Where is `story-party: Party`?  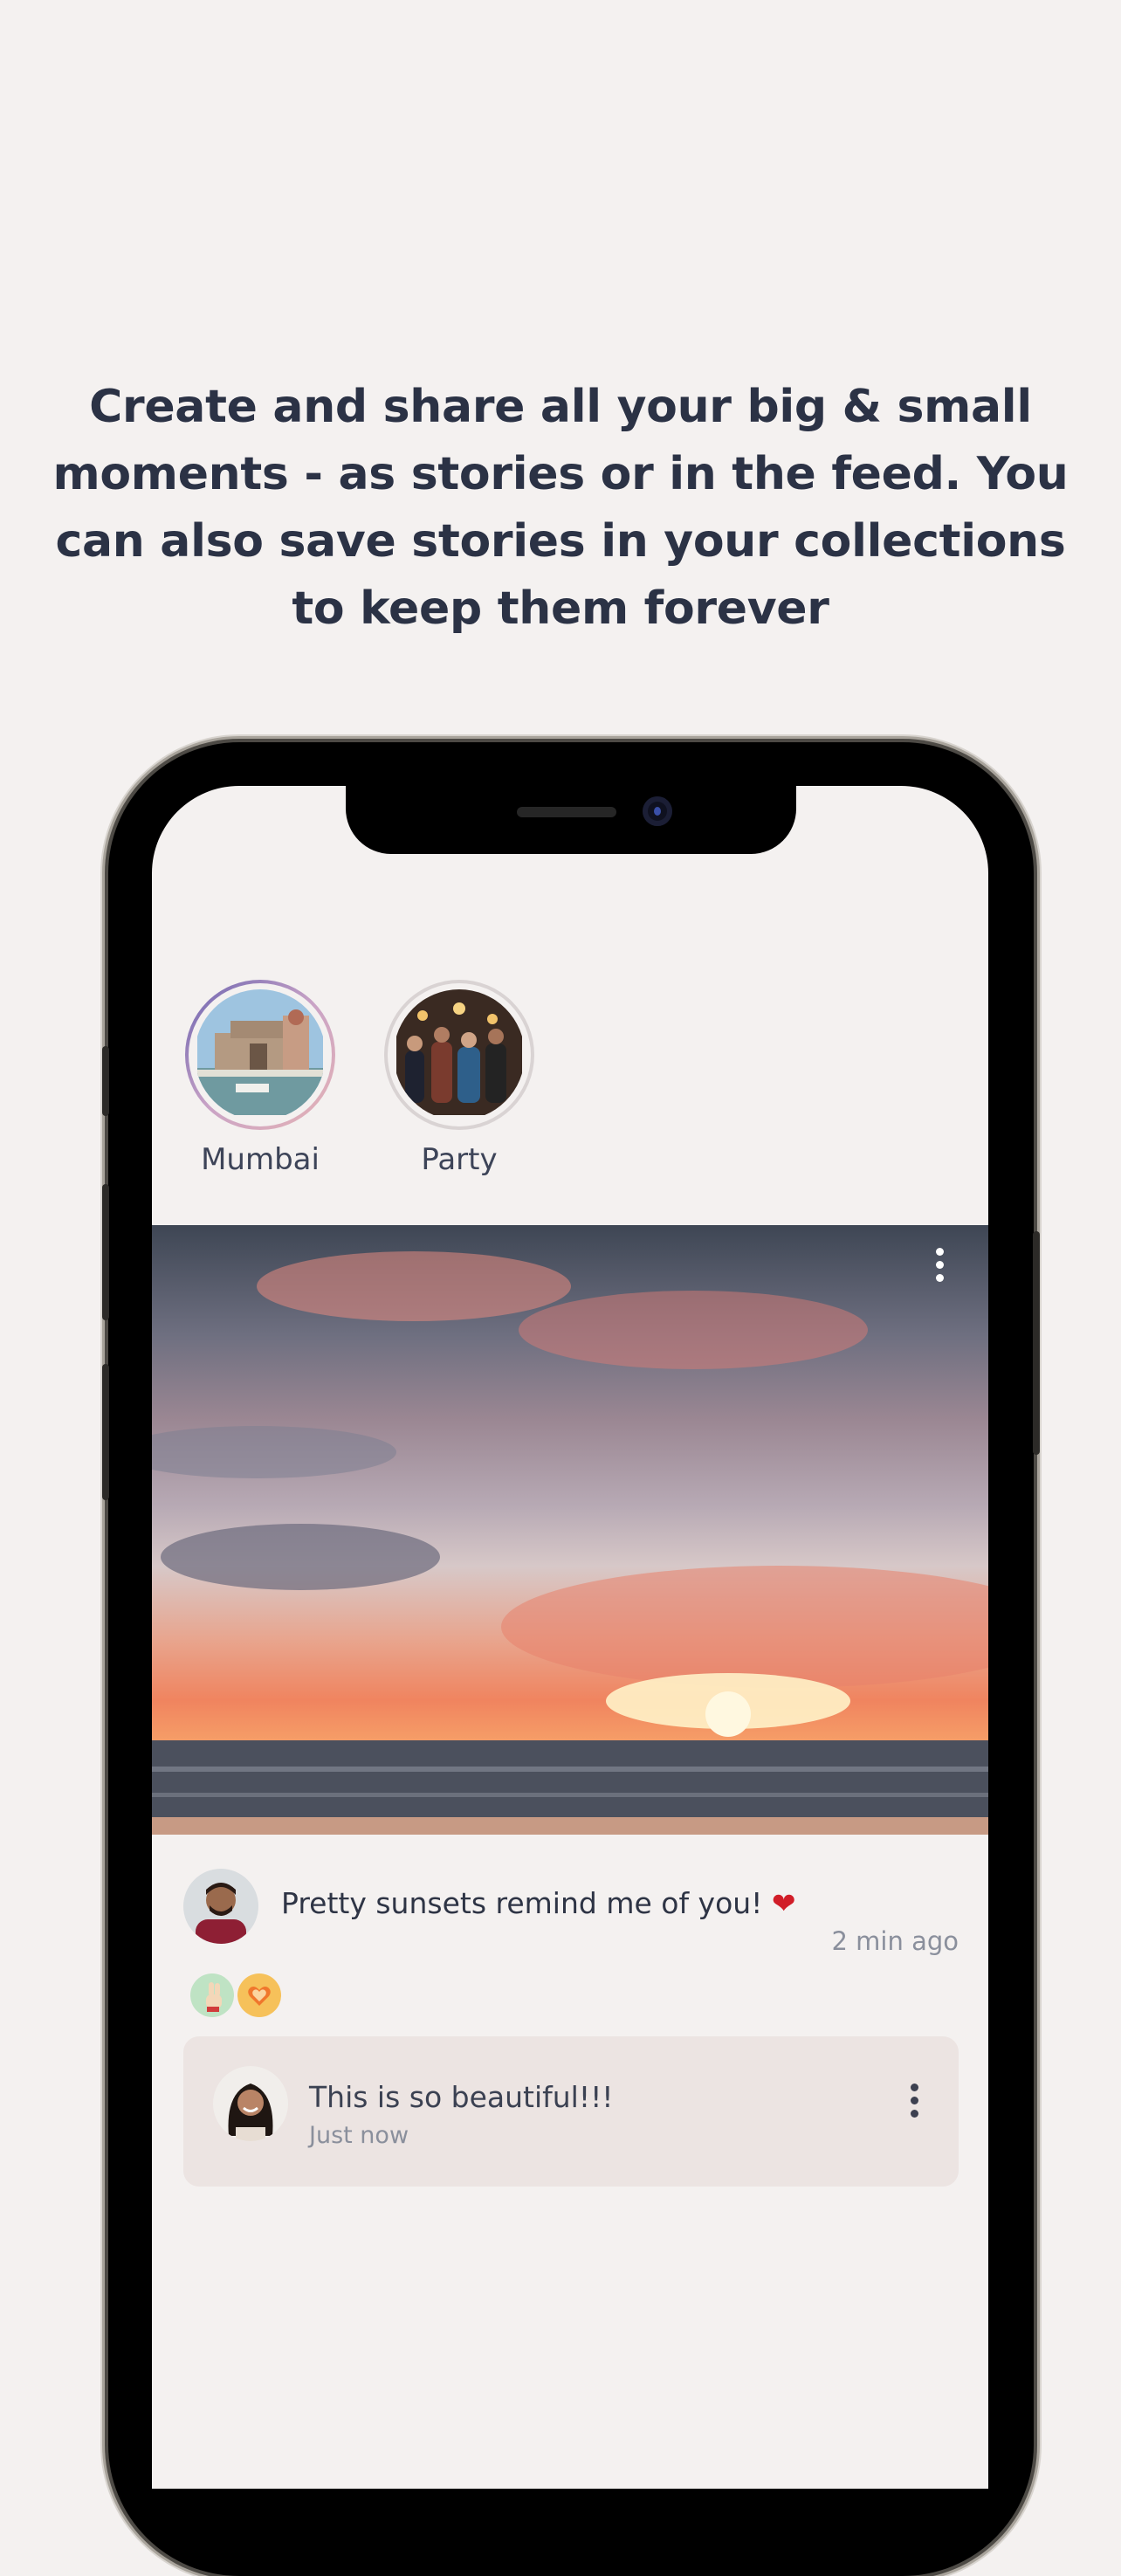
story-party: Party is located at coordinates (459, 1078).